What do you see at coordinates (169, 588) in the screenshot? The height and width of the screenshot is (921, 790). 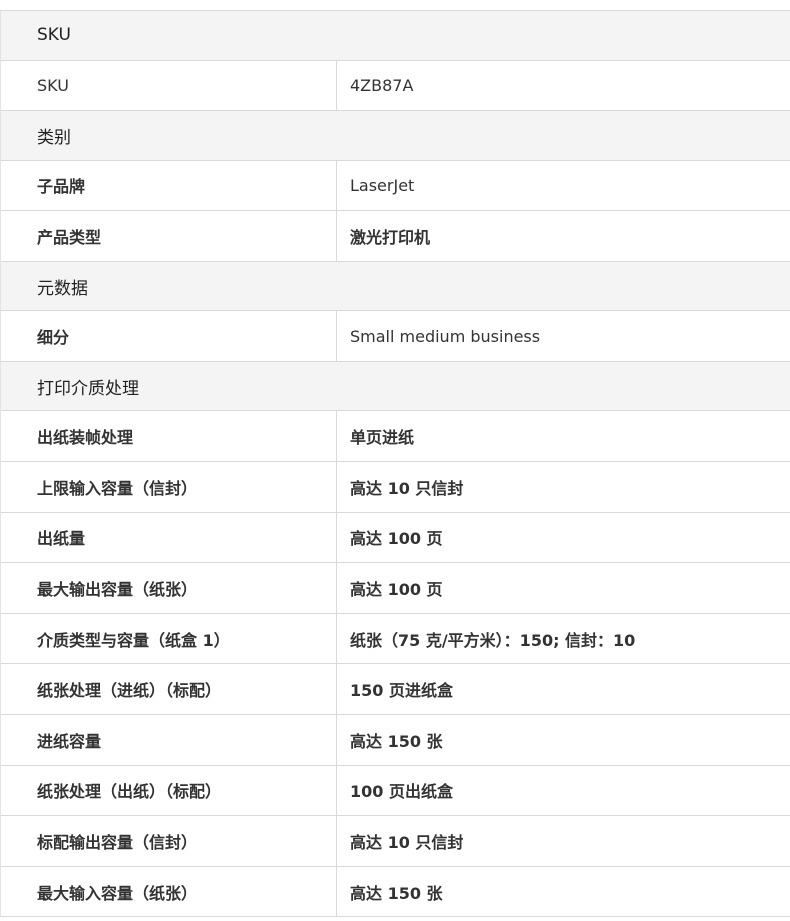 I see `spec-label: 最大输出容量（纸张）` at bounding box center [169, 588].